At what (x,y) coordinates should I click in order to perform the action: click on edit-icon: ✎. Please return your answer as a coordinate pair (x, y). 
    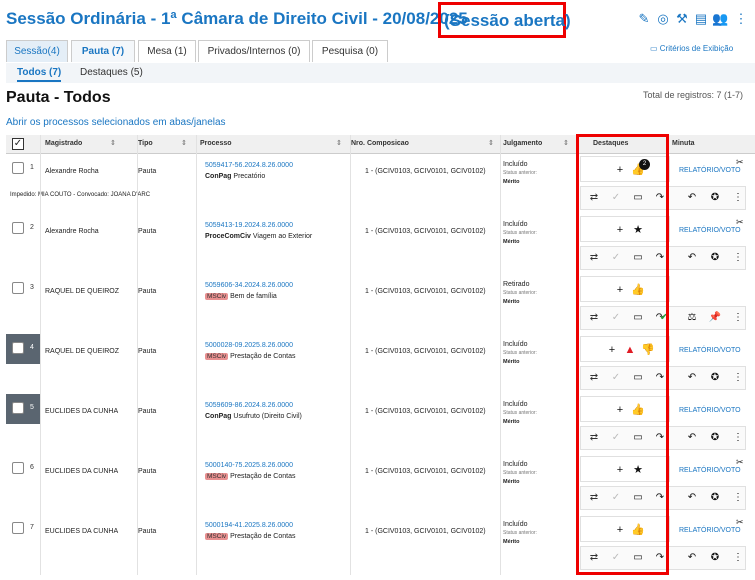
    Looking at the image, I should click on (644, 19).